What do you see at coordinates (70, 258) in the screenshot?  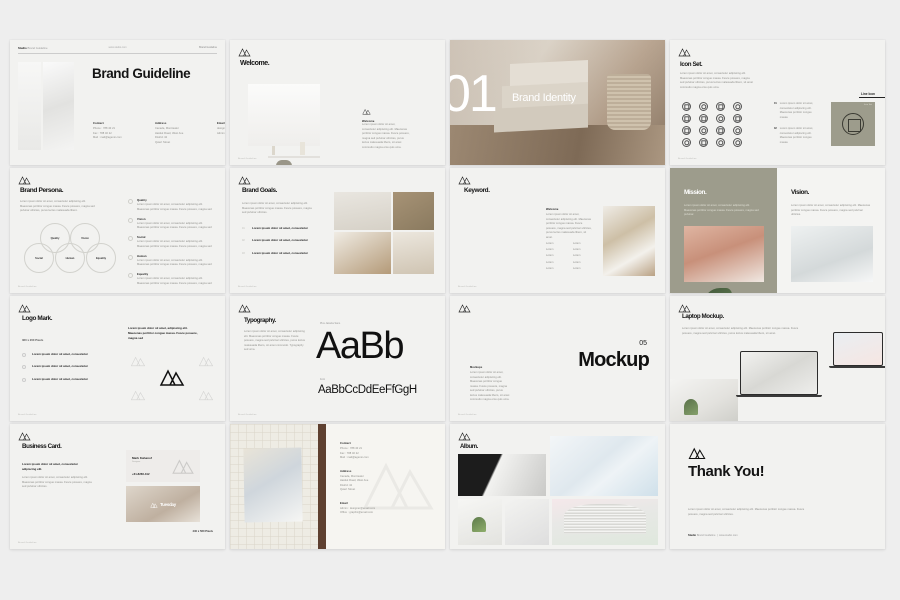 I see `venn-circle-human: Human` at bounding box center [70, 258].